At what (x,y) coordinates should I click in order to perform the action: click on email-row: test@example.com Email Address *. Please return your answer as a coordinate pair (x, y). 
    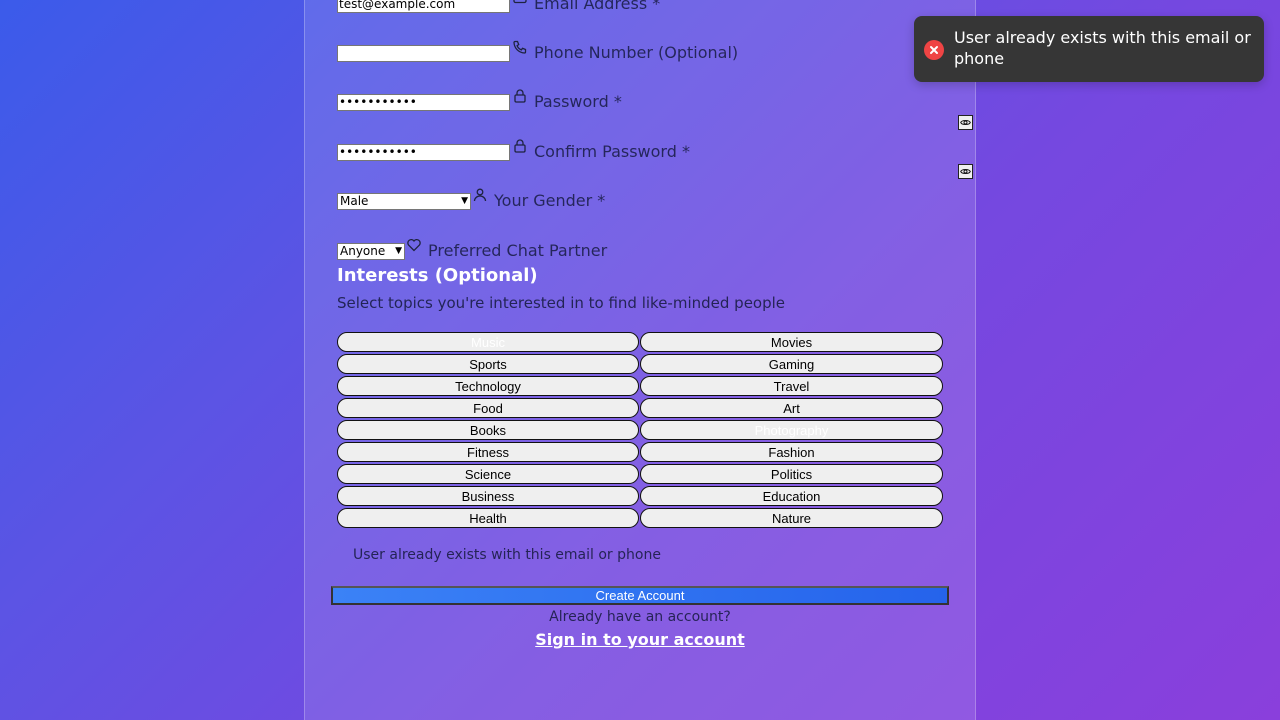
    Looking at the image, I should click on (498, 7).